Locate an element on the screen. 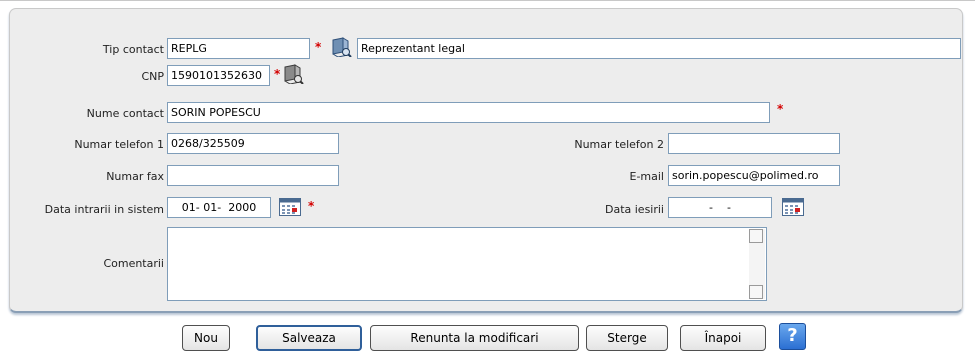 The width and height of the screenshot is (975, 359). comentarii-label: Comentarii is located at coordinates (133, 263).